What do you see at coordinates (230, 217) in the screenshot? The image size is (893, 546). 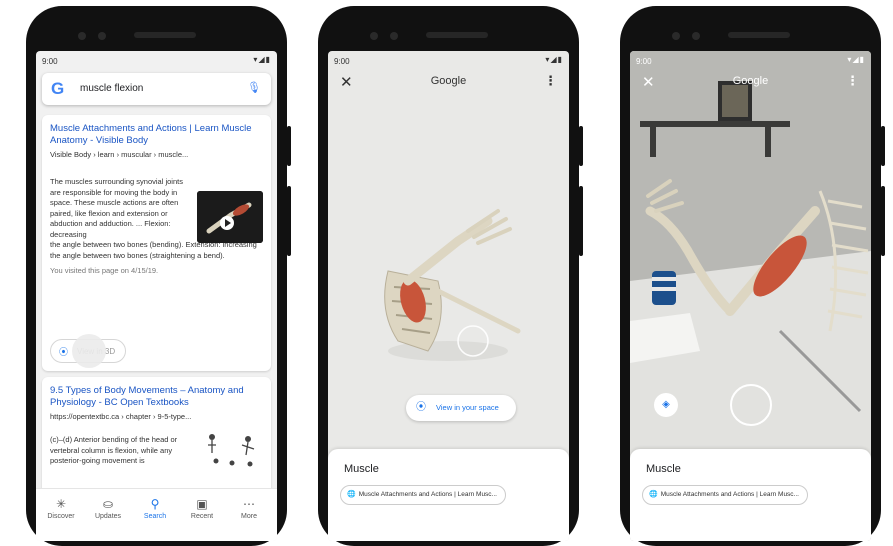 I see `video-thumbnail` at bounding box center [230, 217].